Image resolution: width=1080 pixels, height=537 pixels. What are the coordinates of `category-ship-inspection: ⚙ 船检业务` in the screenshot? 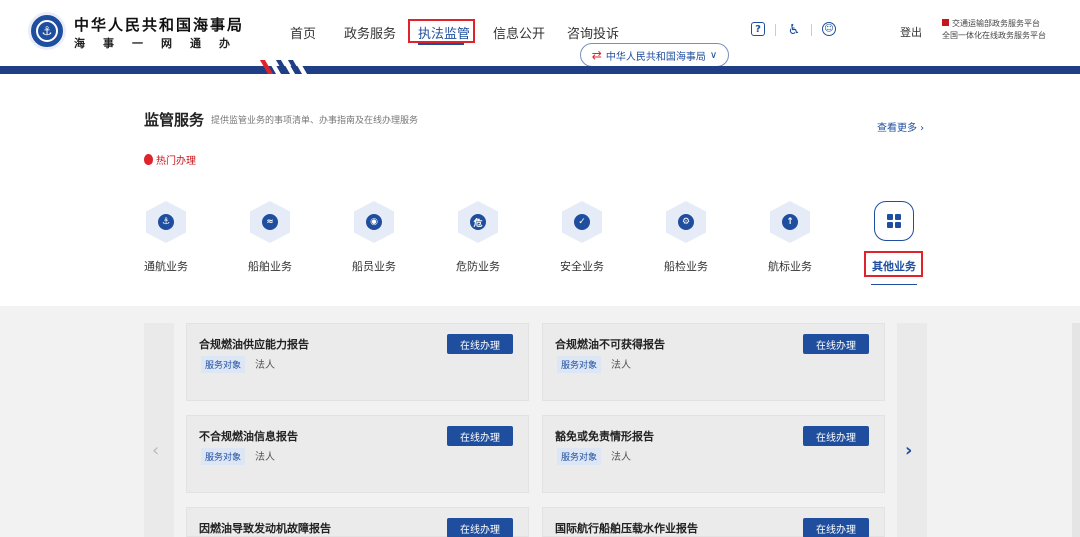 It's located at (686, 237).